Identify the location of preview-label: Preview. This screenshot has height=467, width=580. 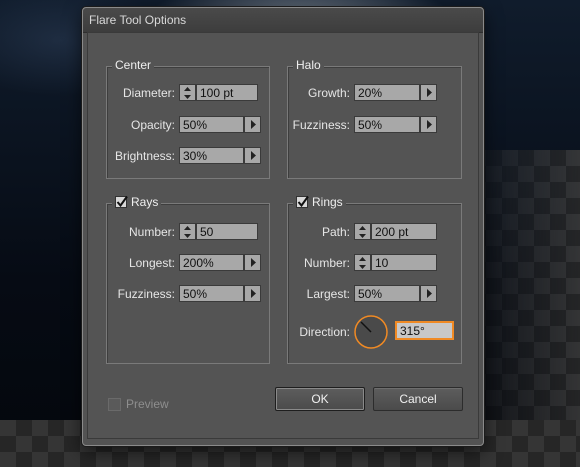
(147, 404).